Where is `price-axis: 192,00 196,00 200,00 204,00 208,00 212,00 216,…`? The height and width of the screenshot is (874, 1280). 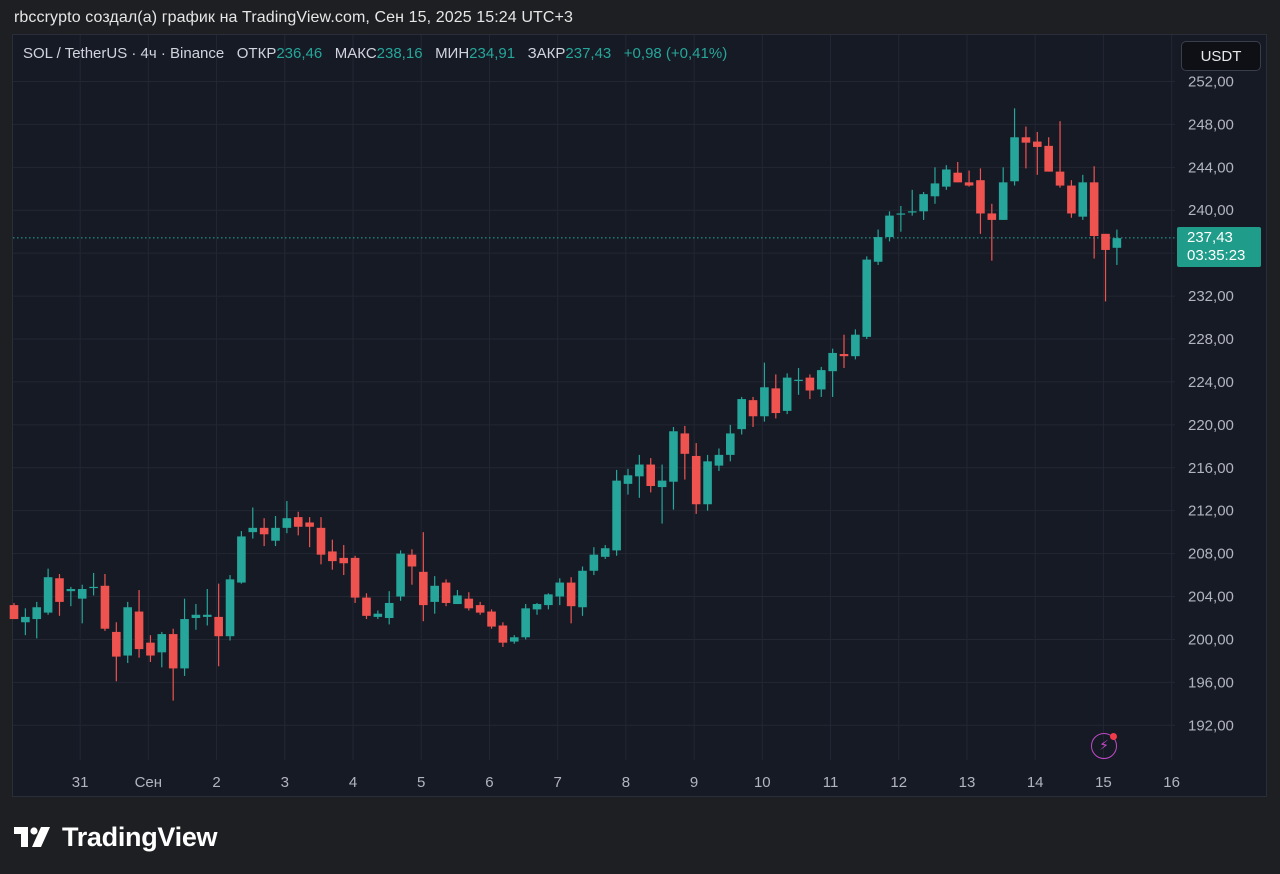 price-axis: 192,00 196,00 200,00 204,00 208,00 212,00 216,… is located at coordinates (1211, 403).